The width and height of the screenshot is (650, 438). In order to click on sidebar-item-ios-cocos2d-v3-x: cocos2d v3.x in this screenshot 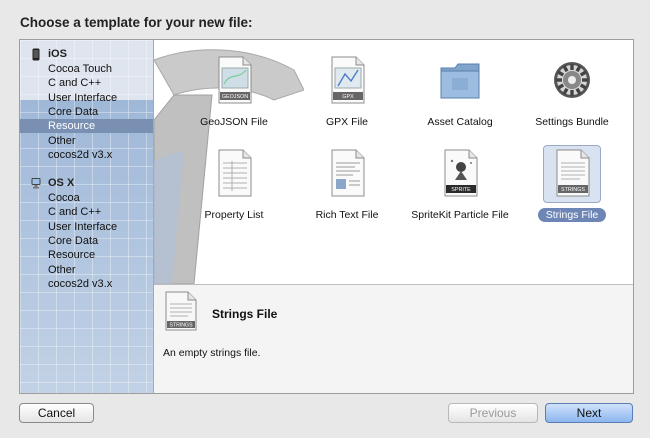, I will do `click(86, 155)`.